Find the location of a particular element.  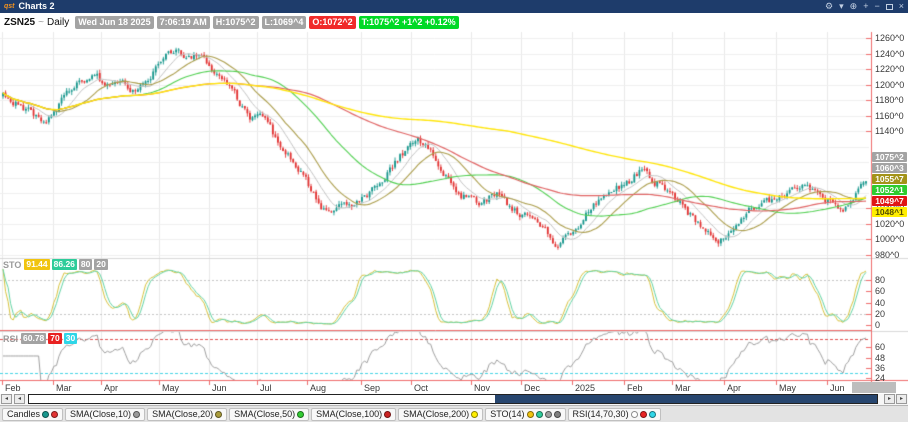

legend-item-sma-close-200-: SMA(Close,200) is located at coordinates (441, 414).